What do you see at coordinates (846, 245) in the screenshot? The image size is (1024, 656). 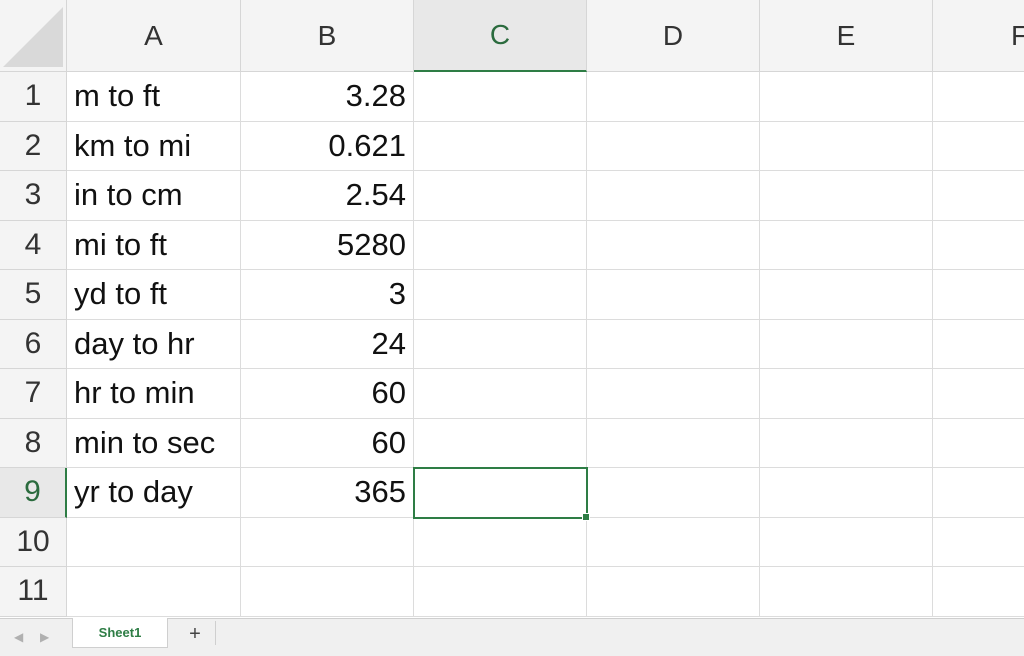 I see `cell-e4` at bounding box center [846, 245].